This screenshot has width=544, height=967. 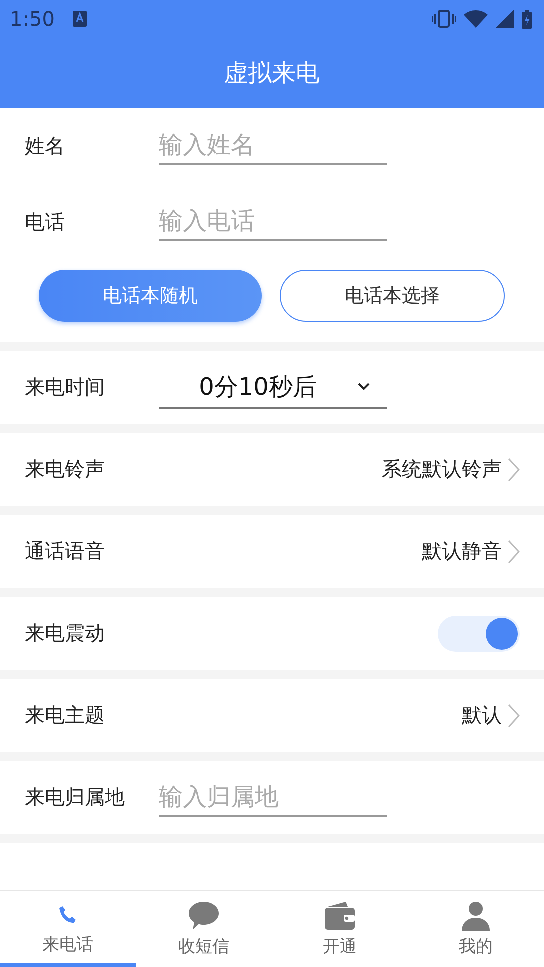 I want to click on setting-label: 来电主题, so click(x=65, y=715).